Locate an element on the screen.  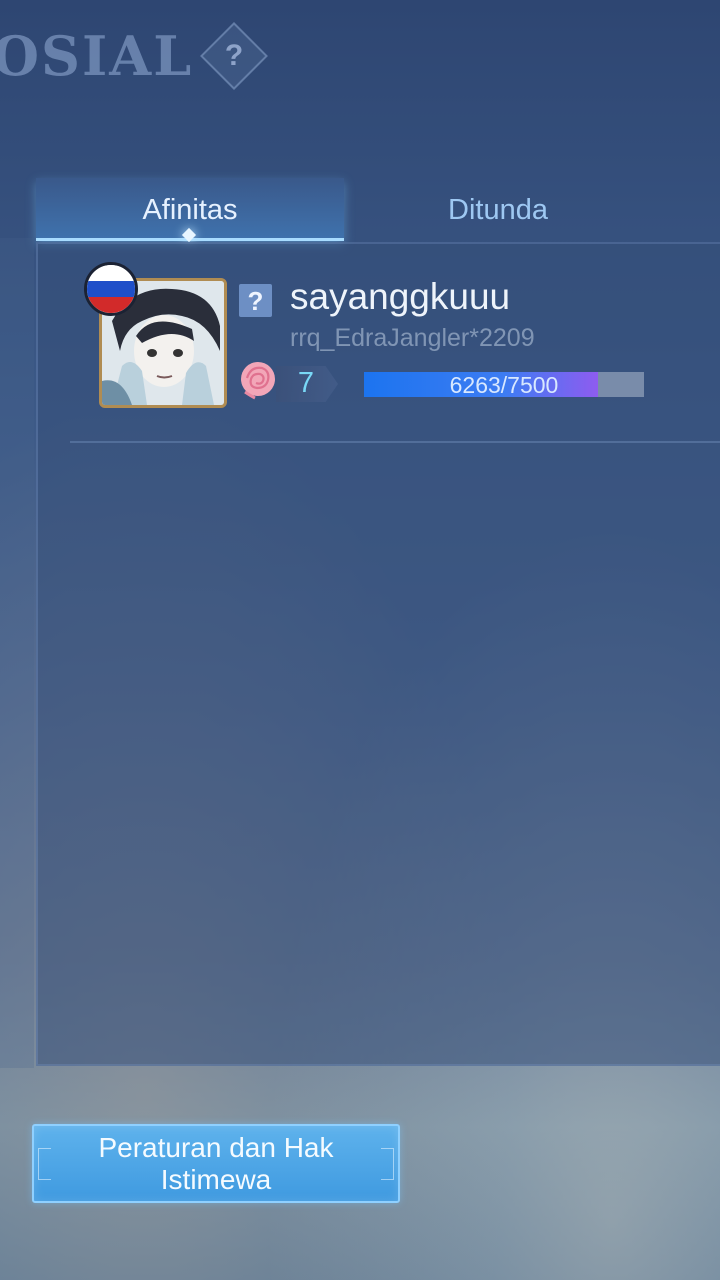
left-edge-decoration is located at coordinates (17, 653).